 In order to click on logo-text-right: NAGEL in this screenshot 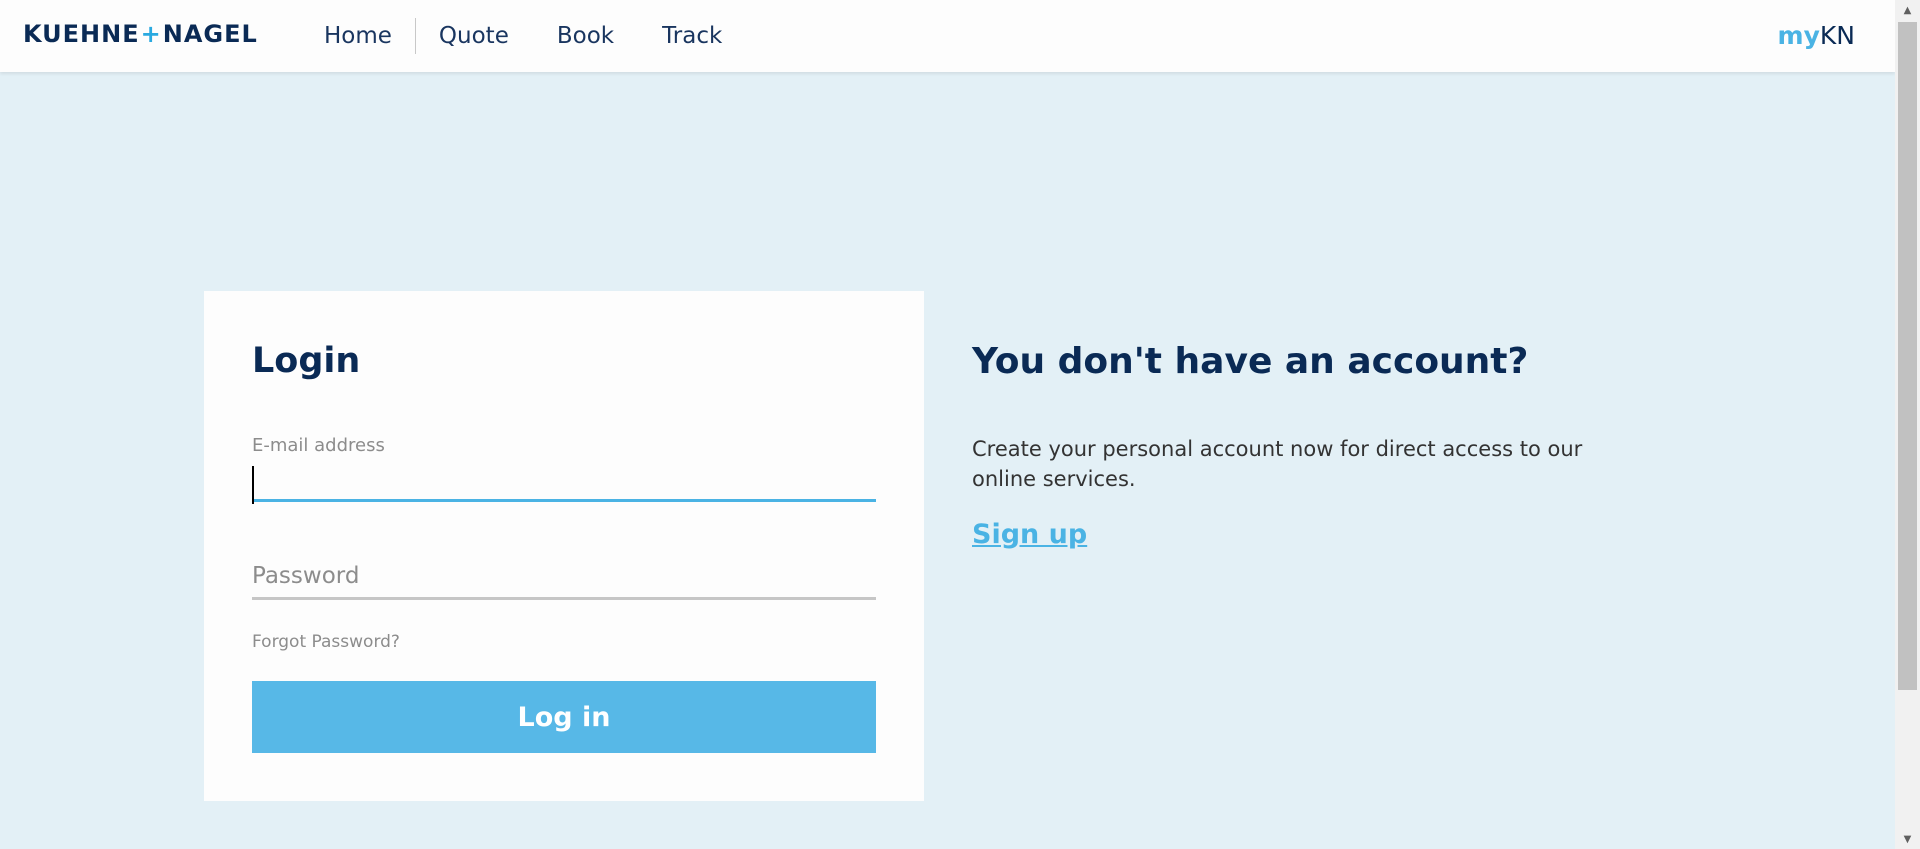, I will do `click(210, 34)`.